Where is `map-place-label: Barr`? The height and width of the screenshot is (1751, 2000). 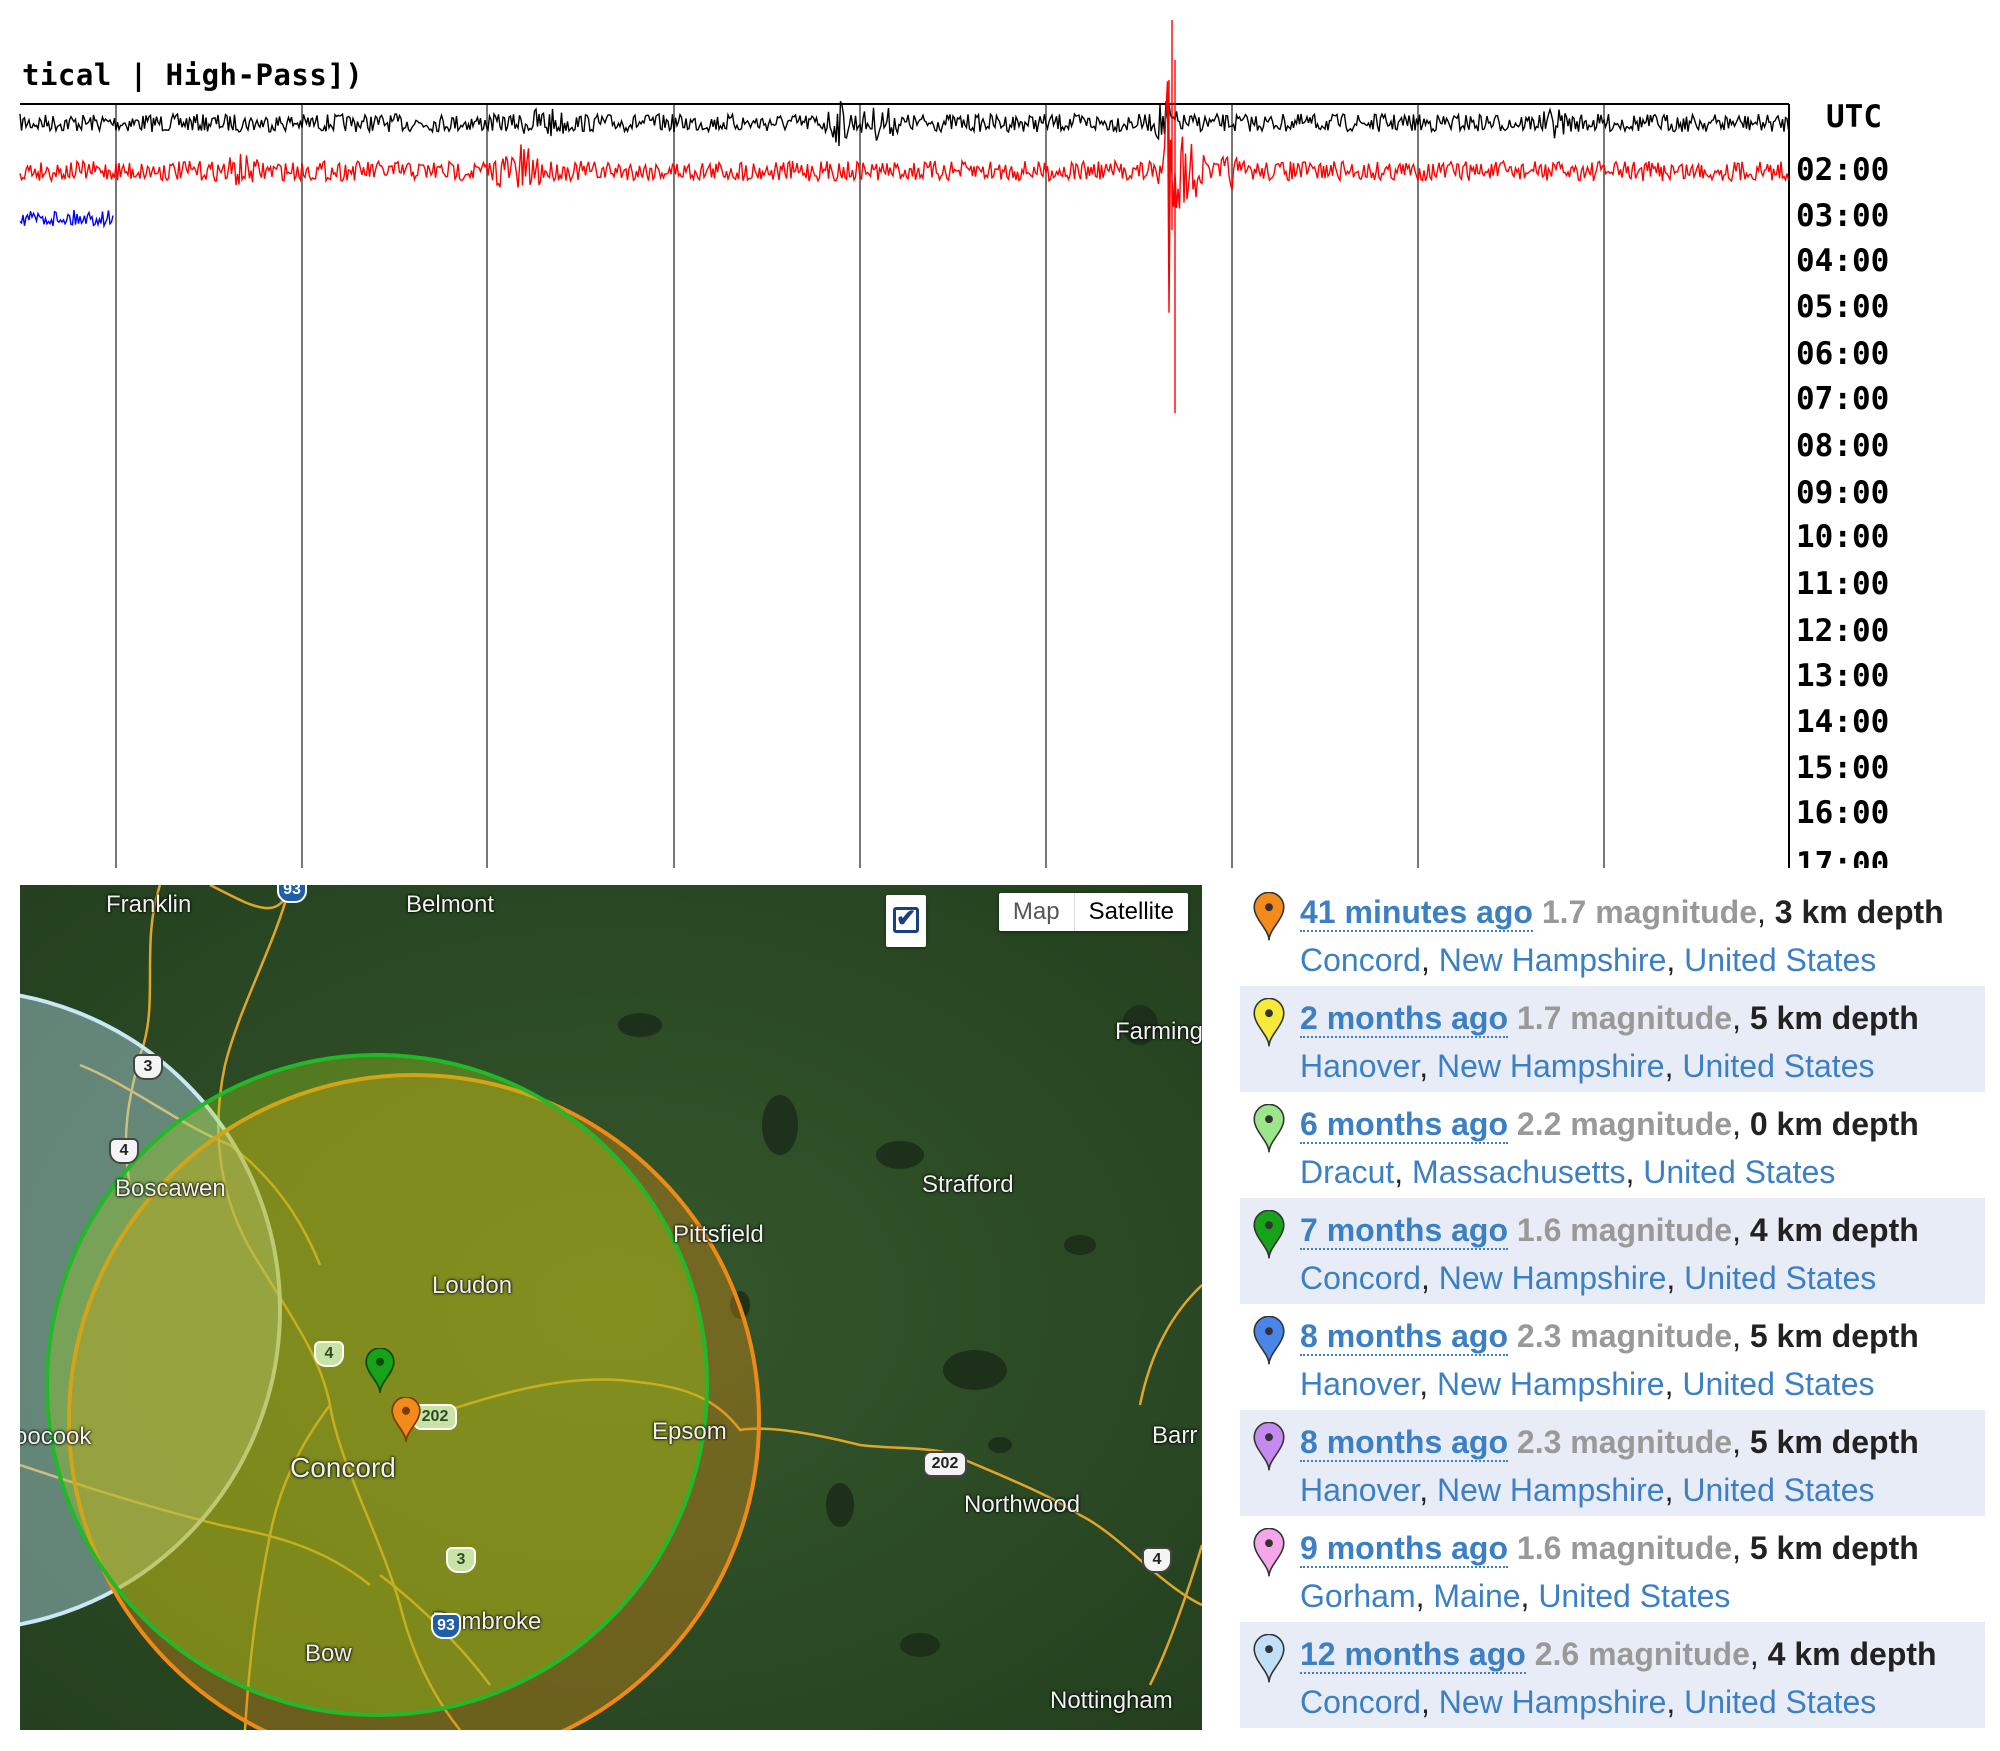
map-place-label: Barr is located at coordinates (1175, 1435).